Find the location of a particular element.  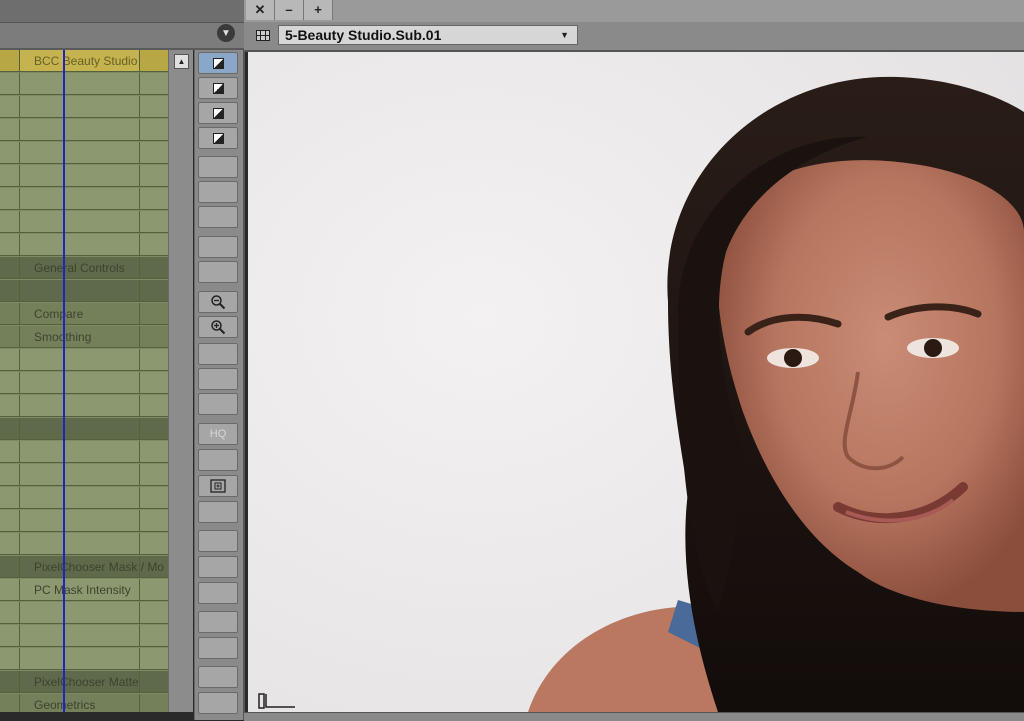

timeline-scrollbar: ▲ is located at coordinates (180, 381).